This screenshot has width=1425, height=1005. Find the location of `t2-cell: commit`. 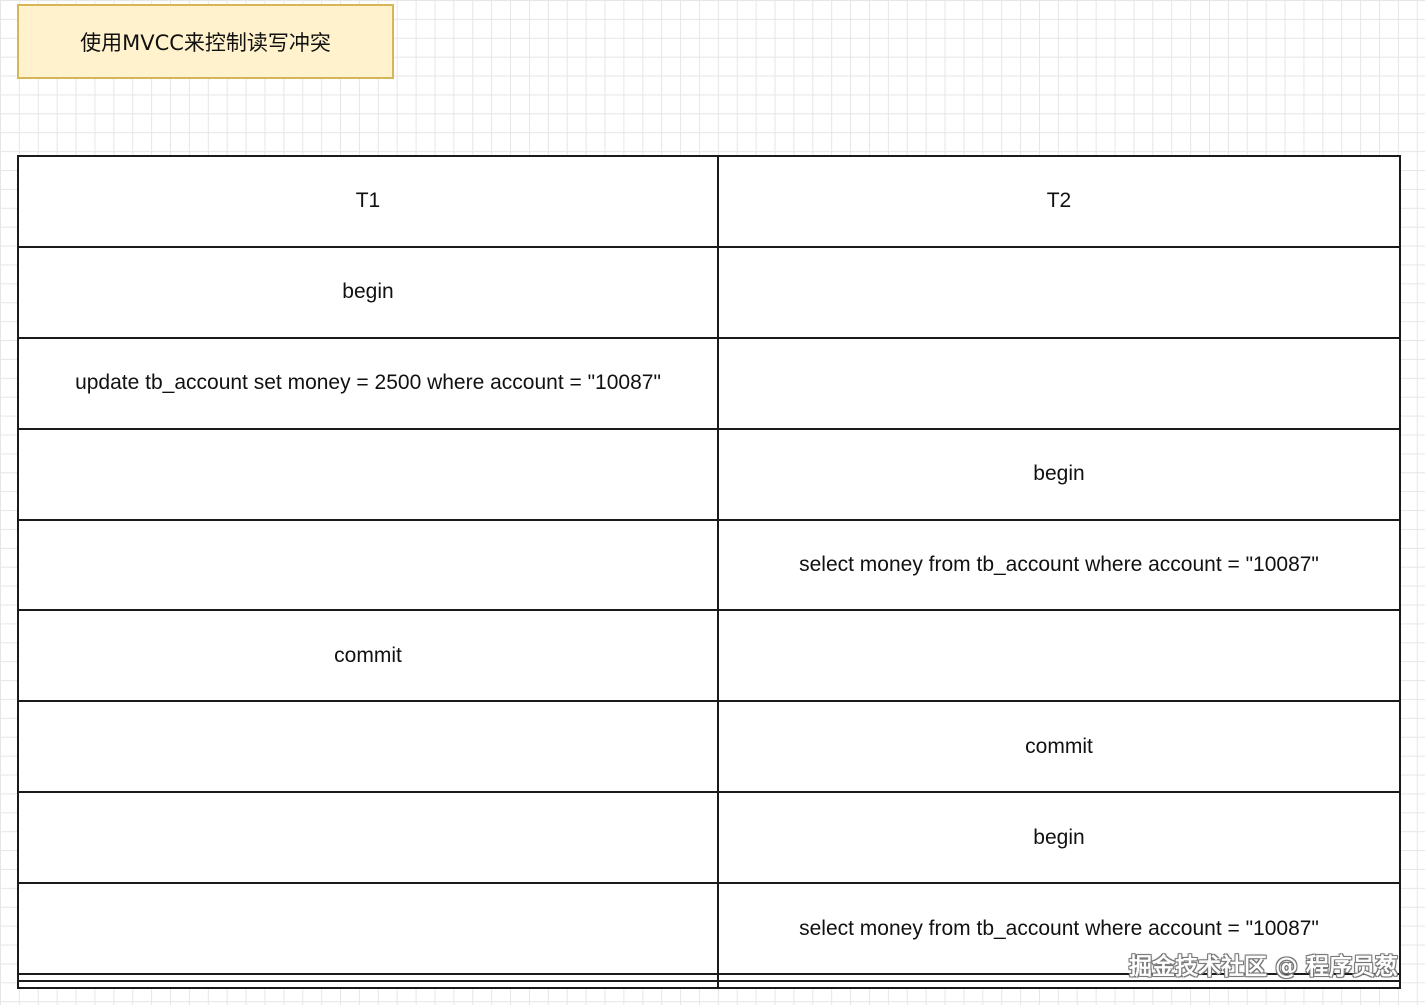

t2-cell: commit is located at coordinates (1059, 747).